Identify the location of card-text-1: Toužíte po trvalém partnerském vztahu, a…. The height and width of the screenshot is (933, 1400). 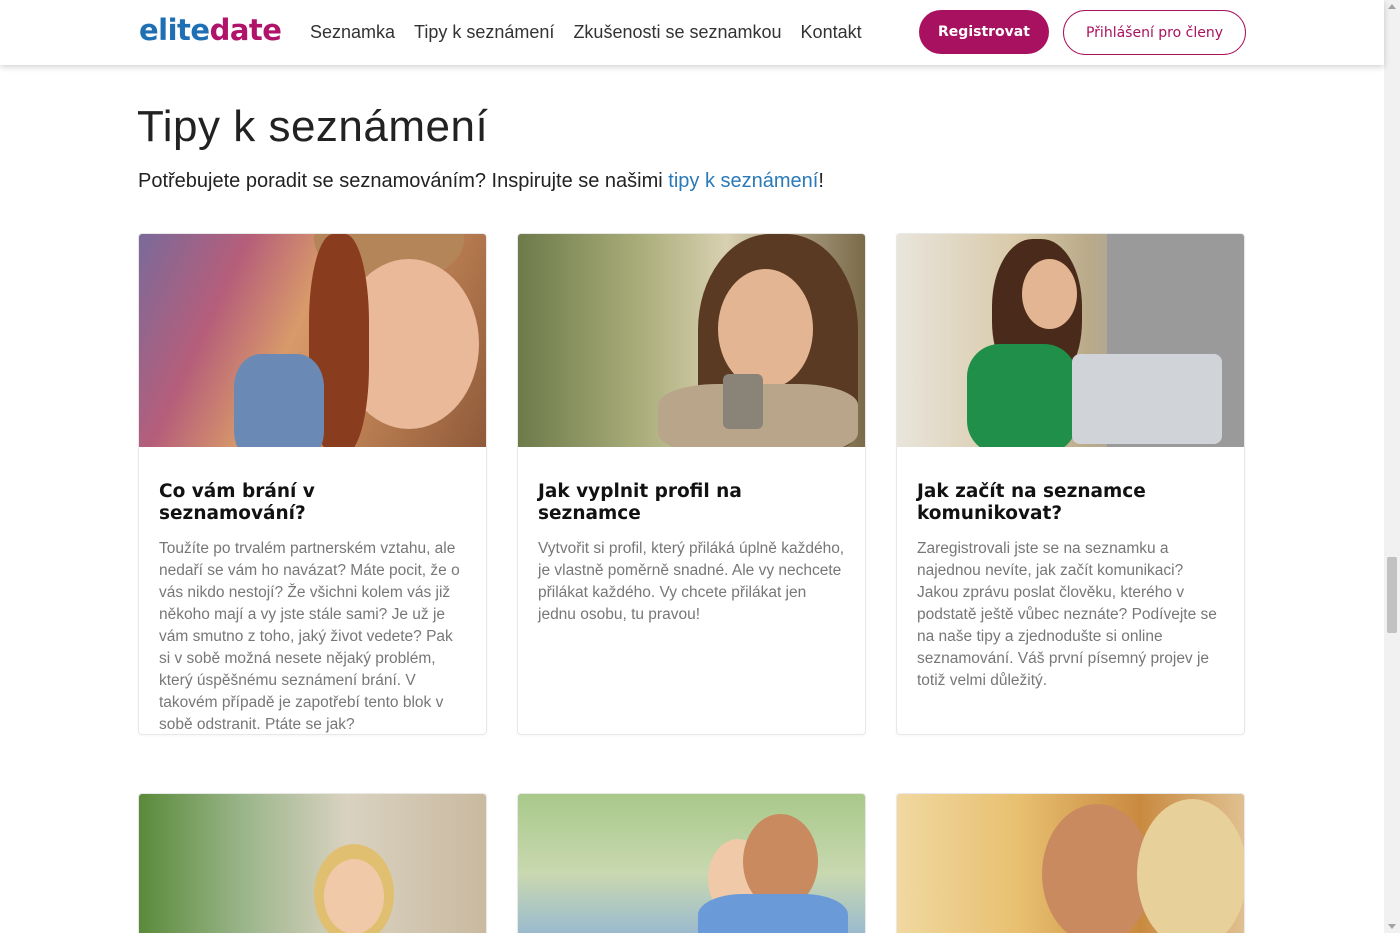
(309, 636).